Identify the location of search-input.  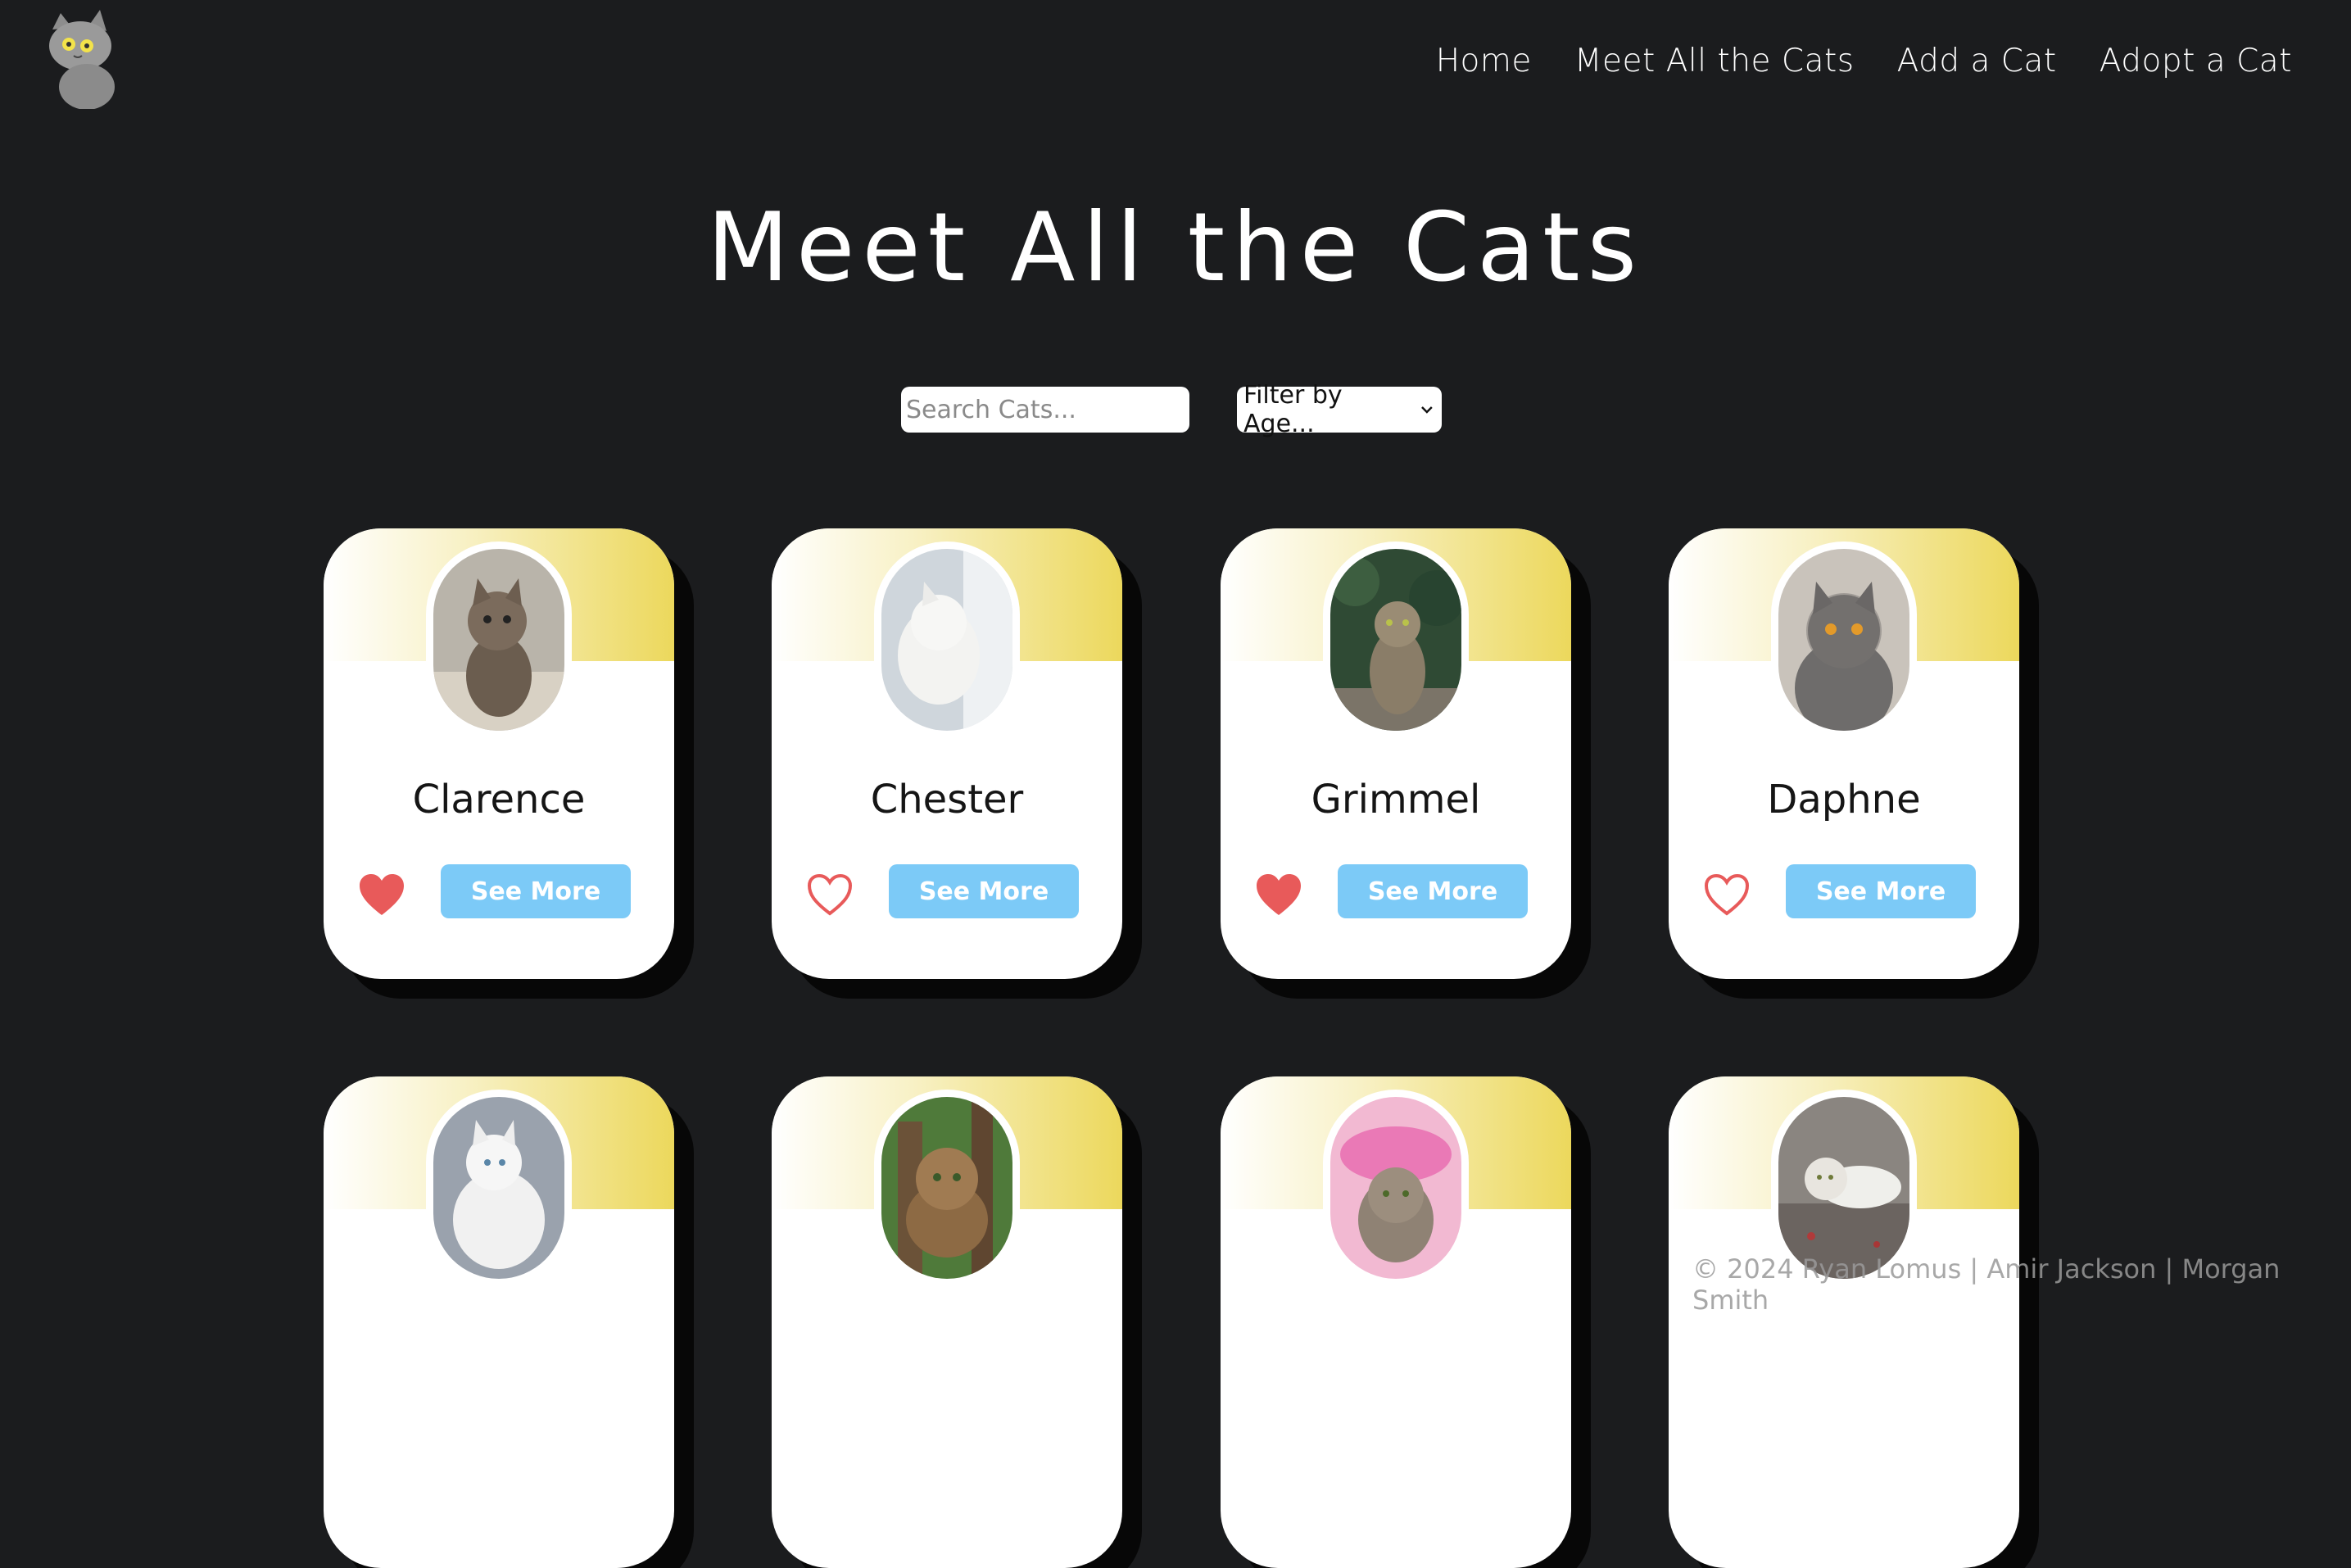
(1045, 410).